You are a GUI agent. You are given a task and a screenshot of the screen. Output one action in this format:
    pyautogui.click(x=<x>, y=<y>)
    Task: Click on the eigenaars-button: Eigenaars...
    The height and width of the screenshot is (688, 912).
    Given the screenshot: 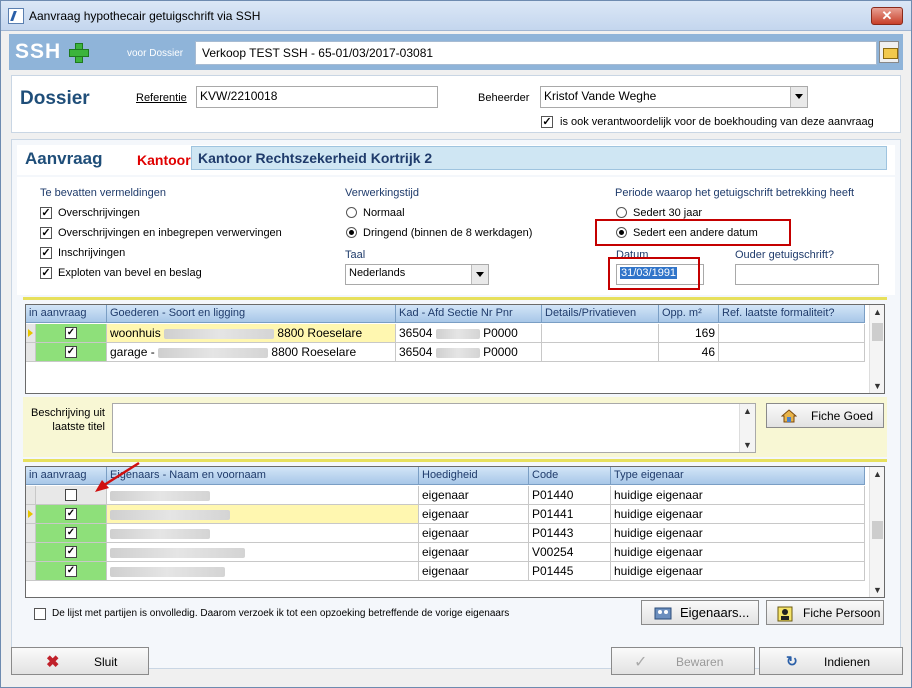 What is the action you would take?
    pyautogui.click(x=700, y=612)
    